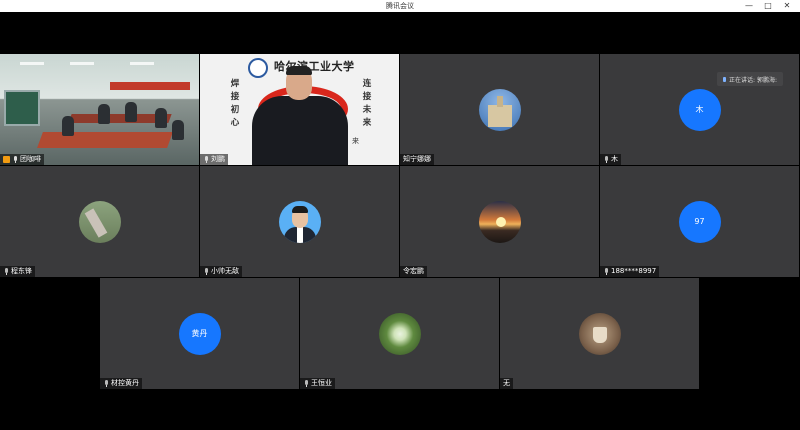 The width and height of the screenshot is (800, 430). I want to click on participant-namebar: 无, so click(506, 383).